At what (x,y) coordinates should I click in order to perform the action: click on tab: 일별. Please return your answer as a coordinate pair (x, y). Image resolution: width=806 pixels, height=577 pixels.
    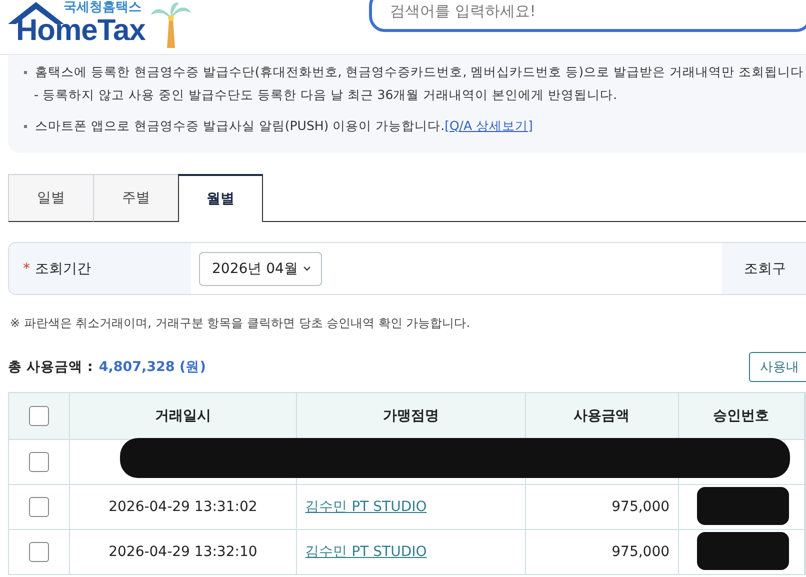
    Looking at the image, I should click on (50, 198).